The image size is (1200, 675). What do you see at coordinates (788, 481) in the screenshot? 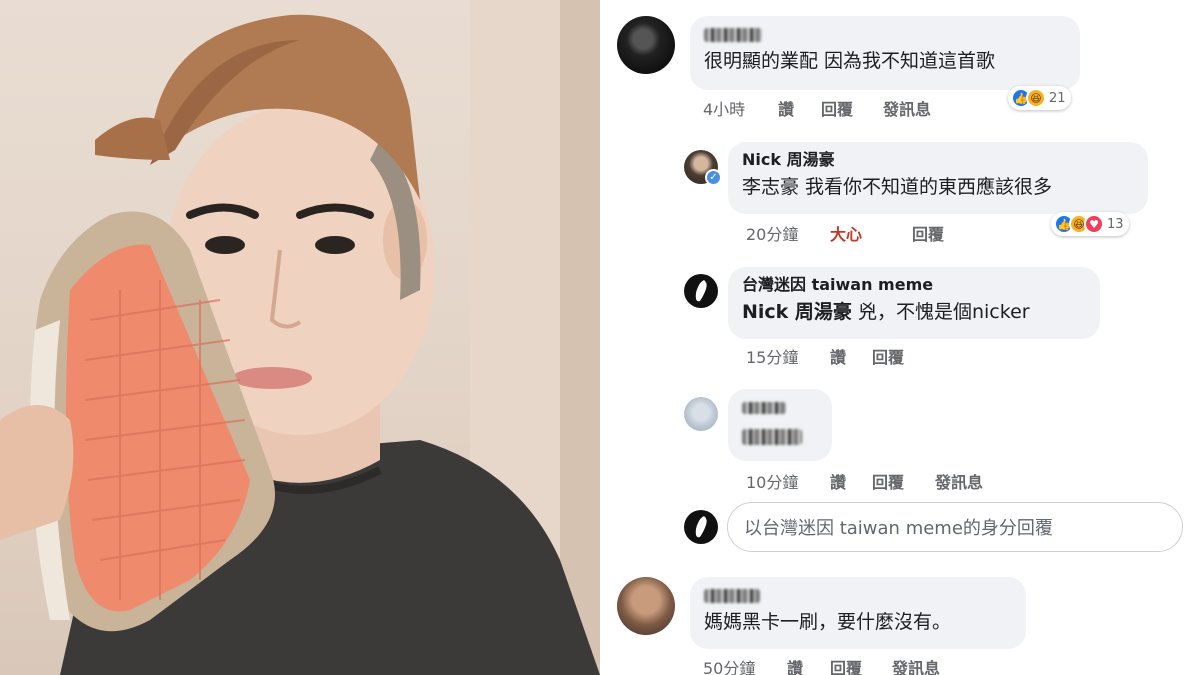
I see `comment-time: 10分鐘` at bounding box center [788, 481].